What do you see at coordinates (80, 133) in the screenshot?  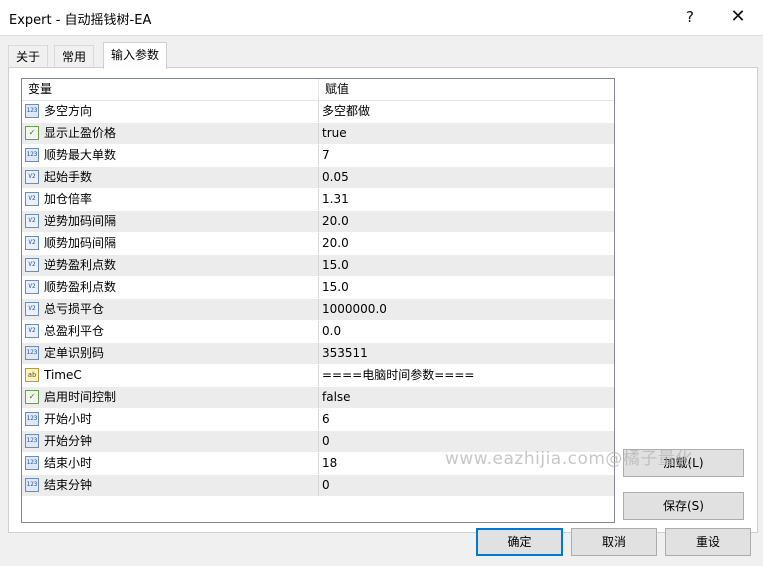 I see `variable-name: 显示止盈价格` at bounding box center [80, 133].